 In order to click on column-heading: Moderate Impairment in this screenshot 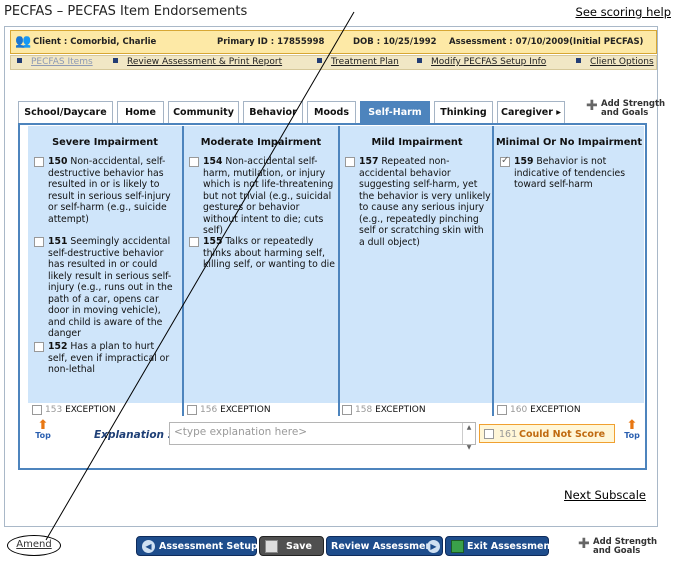, I will do `click(261, 142)`.